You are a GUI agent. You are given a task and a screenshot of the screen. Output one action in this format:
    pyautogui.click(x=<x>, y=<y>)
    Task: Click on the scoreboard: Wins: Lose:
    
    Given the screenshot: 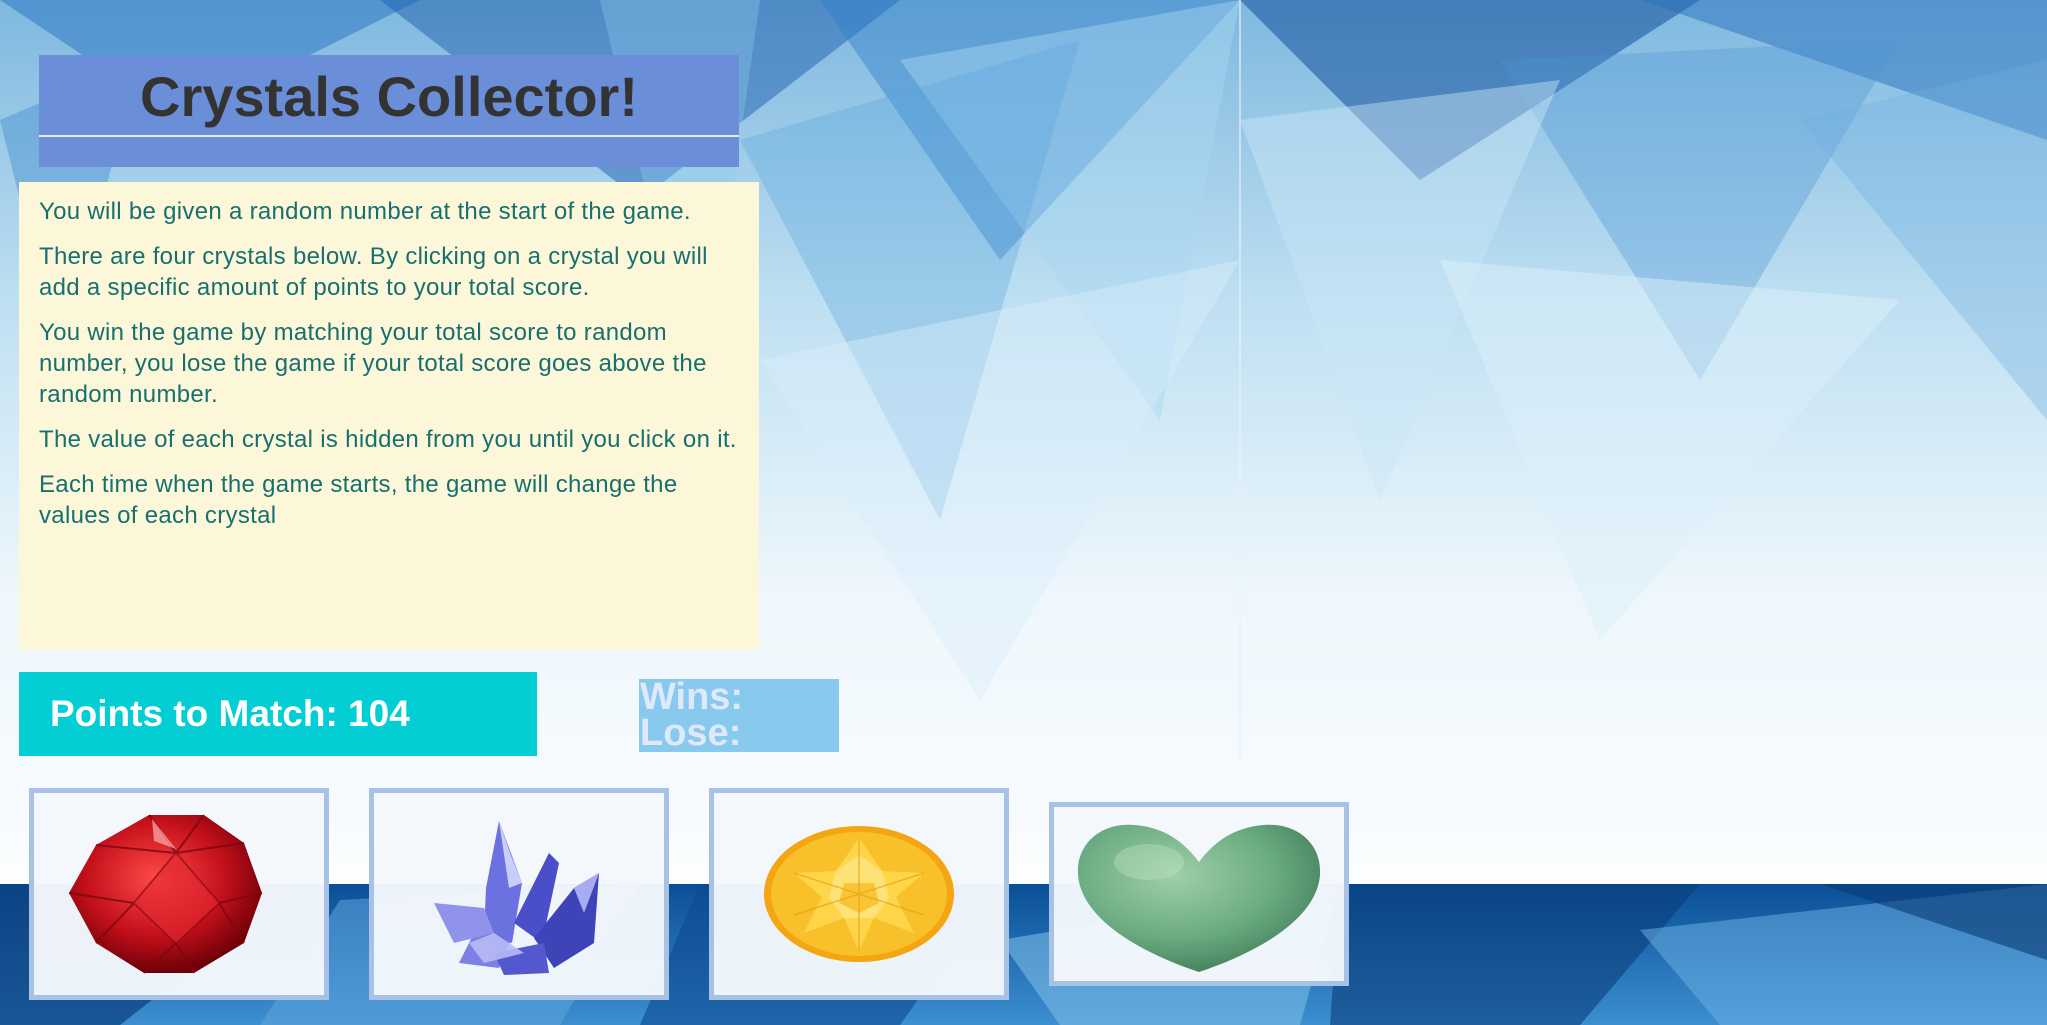 What is the action you would take?
    pyautogui.click(x=739, y=715)
    